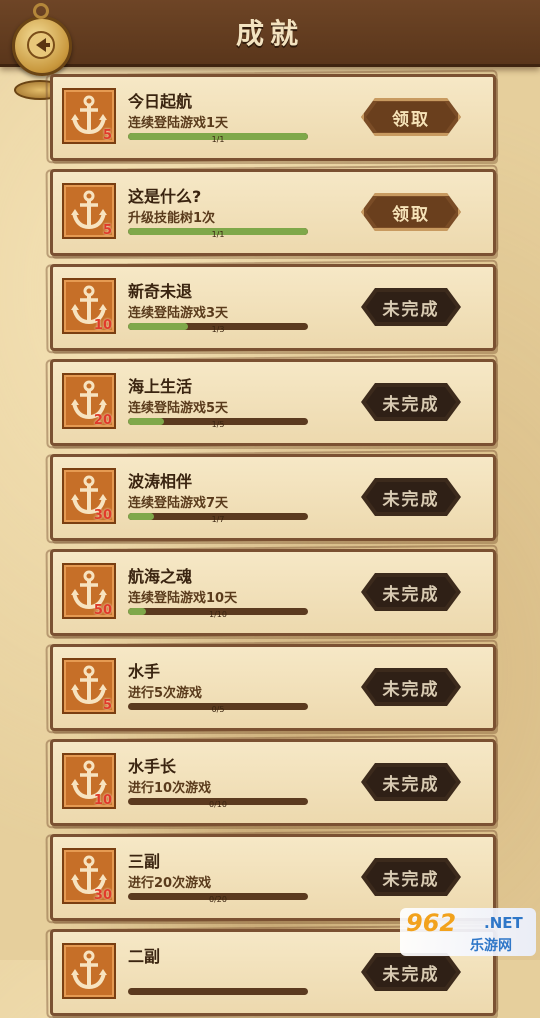 This screenshot has width=540, height=1018. What do you see at coordinates (160, 291) in the screenshot?
I see `achievement-name: 新奇未退` at bounding box center [160, 291].